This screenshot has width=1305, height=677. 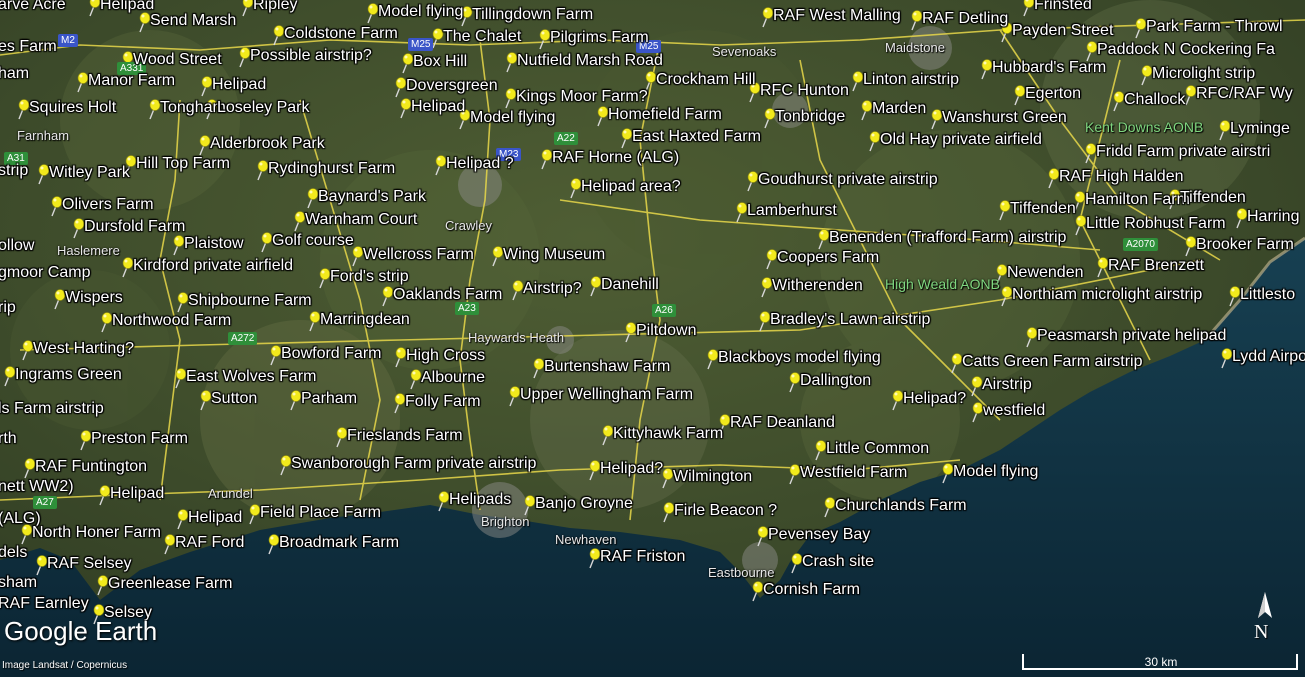 What do you see at coordinates (706, 80) in the screenshot?
I see `pin-label: Crockham Hill` at bounding box center [706, 80].